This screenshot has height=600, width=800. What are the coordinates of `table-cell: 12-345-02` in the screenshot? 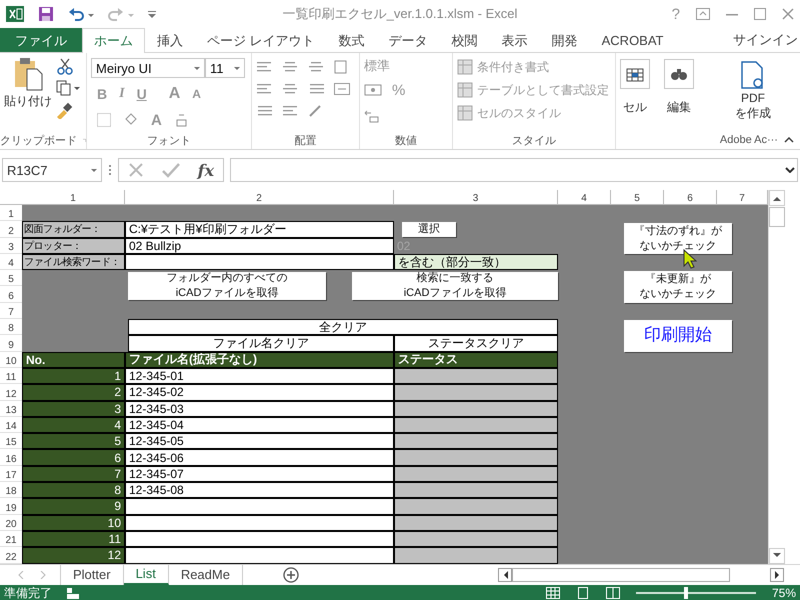 It's located at (259, 392).